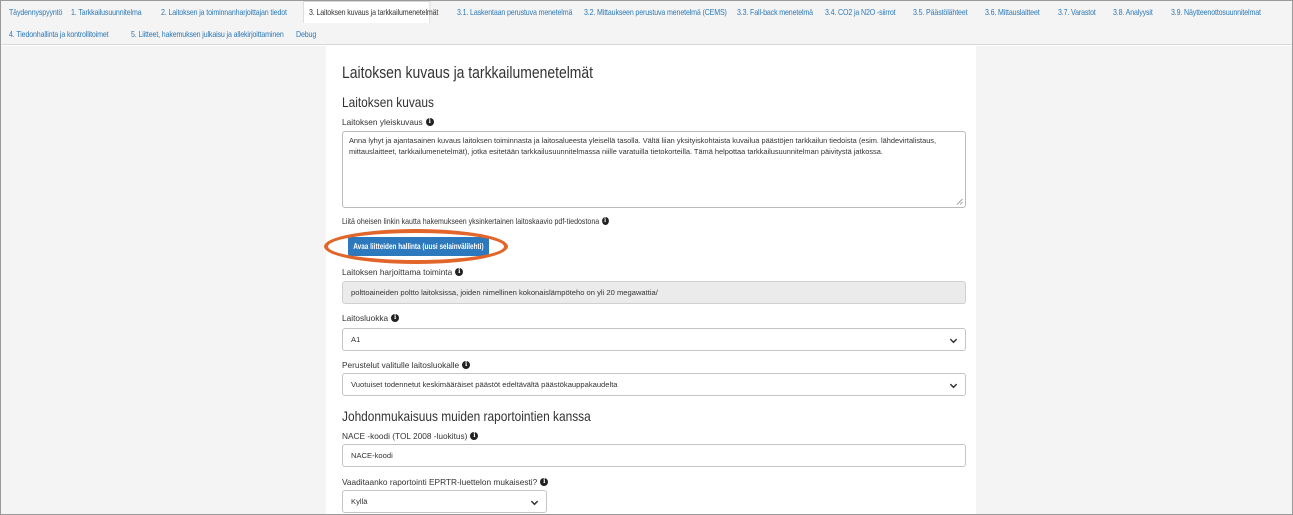 Image resolution: width=1293 pixels, height=515 pixels. What do you see at coordinates (944, 15) in the screenshot?
I see `tab-paastolahteet: 3.5. Päästölähteet` at bounding box center [944, 15].